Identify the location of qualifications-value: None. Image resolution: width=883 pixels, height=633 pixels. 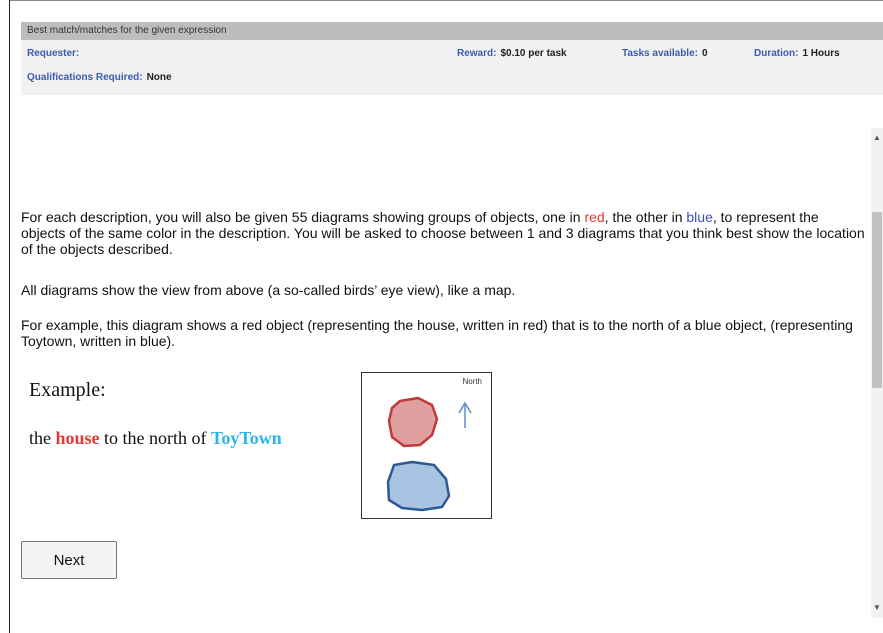
(159, 77).